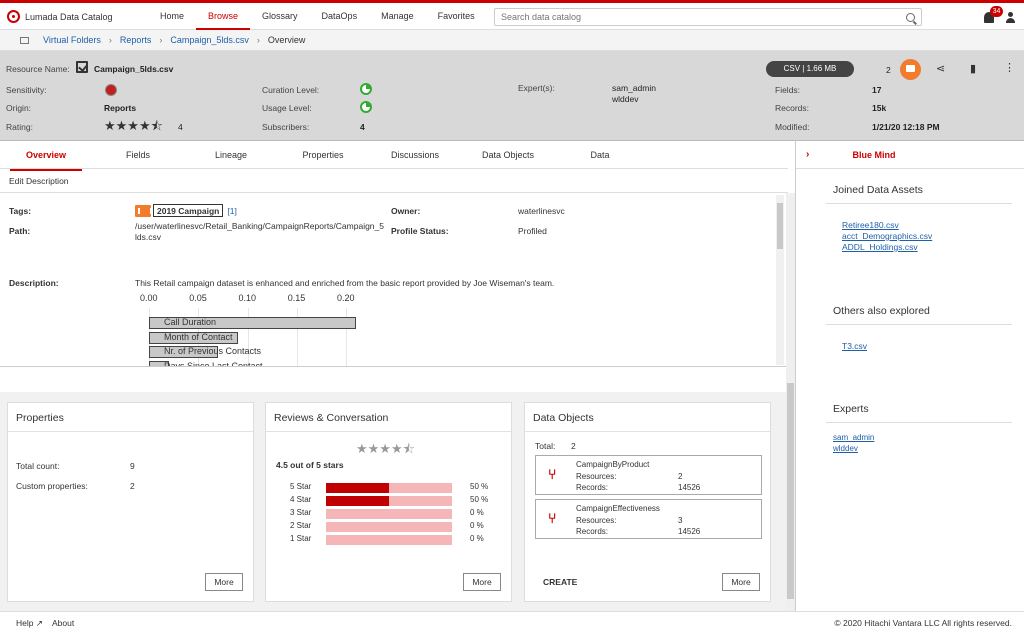 Image resolution: width=1024 pixels, height=633 pixels. What do you see at coordinates (280, 16) in the screenshot?
I see `nav-glossary: Glossary` at bounding box center [280, 16].